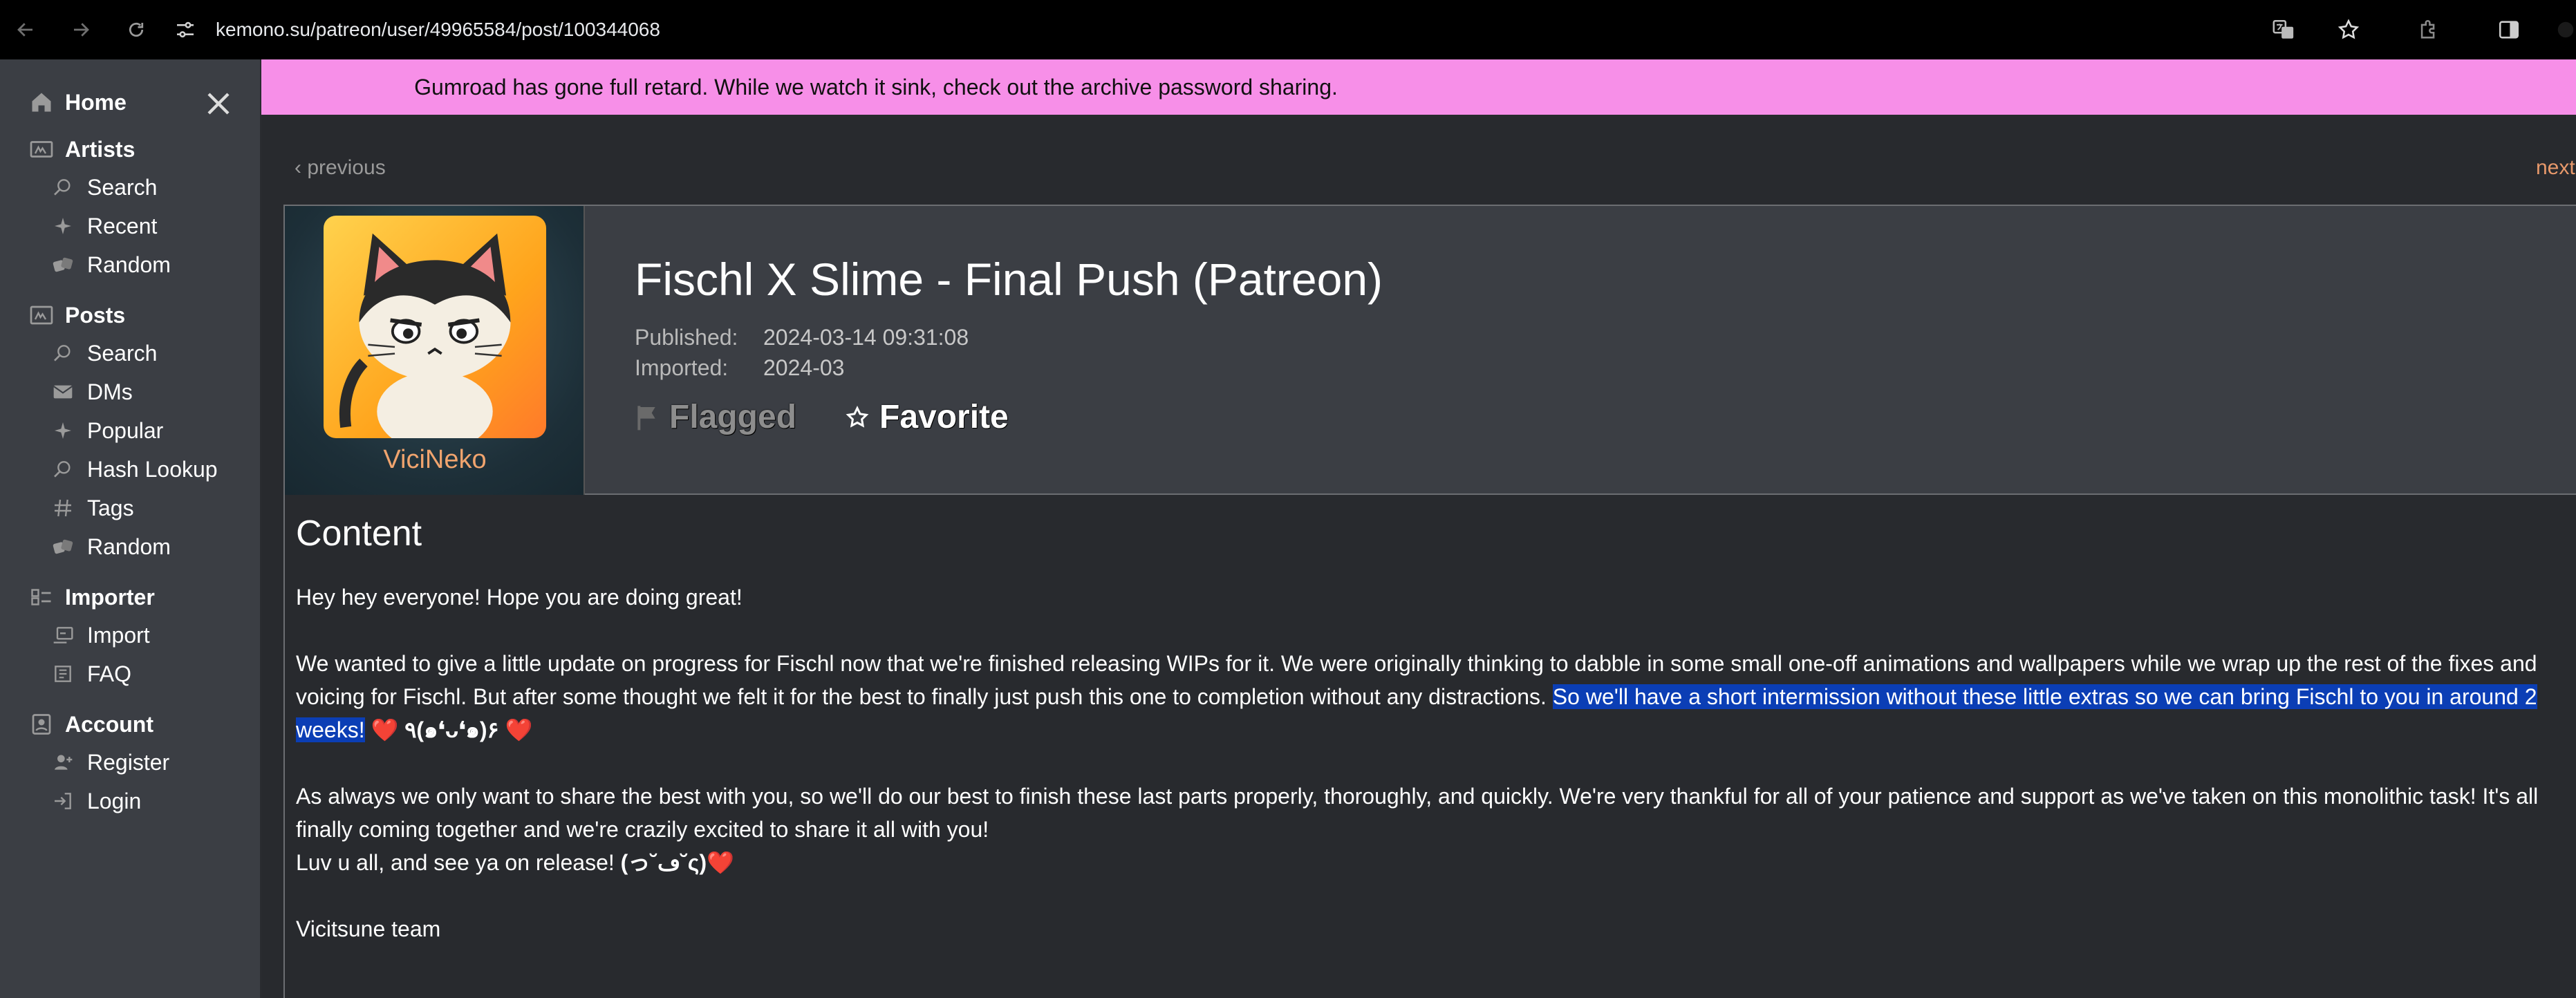 This screenshot has width=2576, height=998. I want to click on user-card: ViciNeko, so click(435, 350).